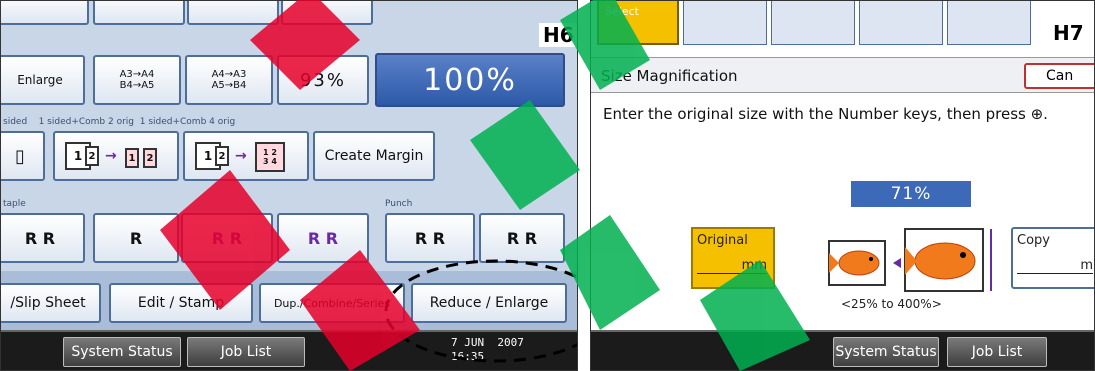 The image size is (1095, 371). What do you see at coordinates (1033, 240) in the screenshot?
I see `copy-label: Copy` at bounding box center [1033, 240].